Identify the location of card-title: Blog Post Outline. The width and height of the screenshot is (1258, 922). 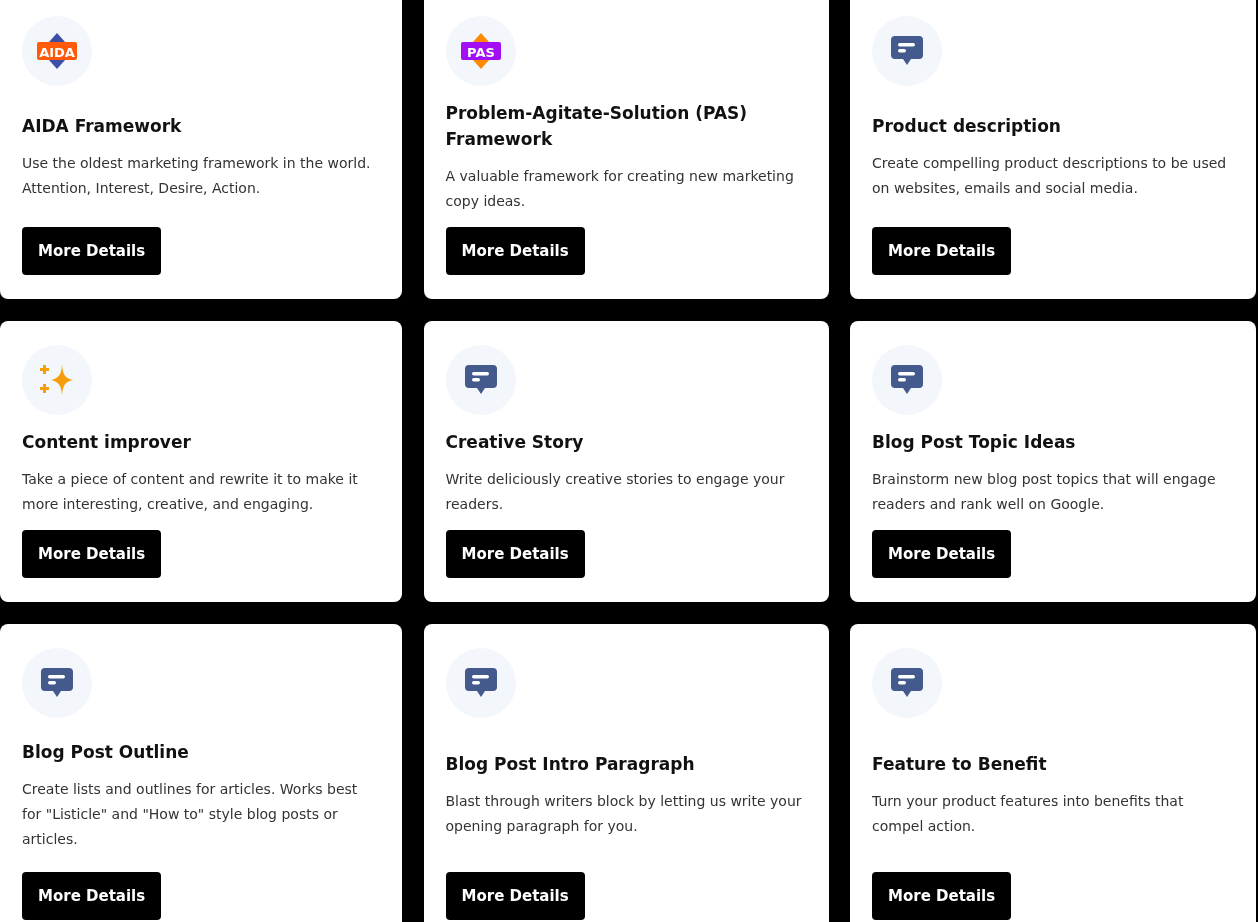
(106, 752).